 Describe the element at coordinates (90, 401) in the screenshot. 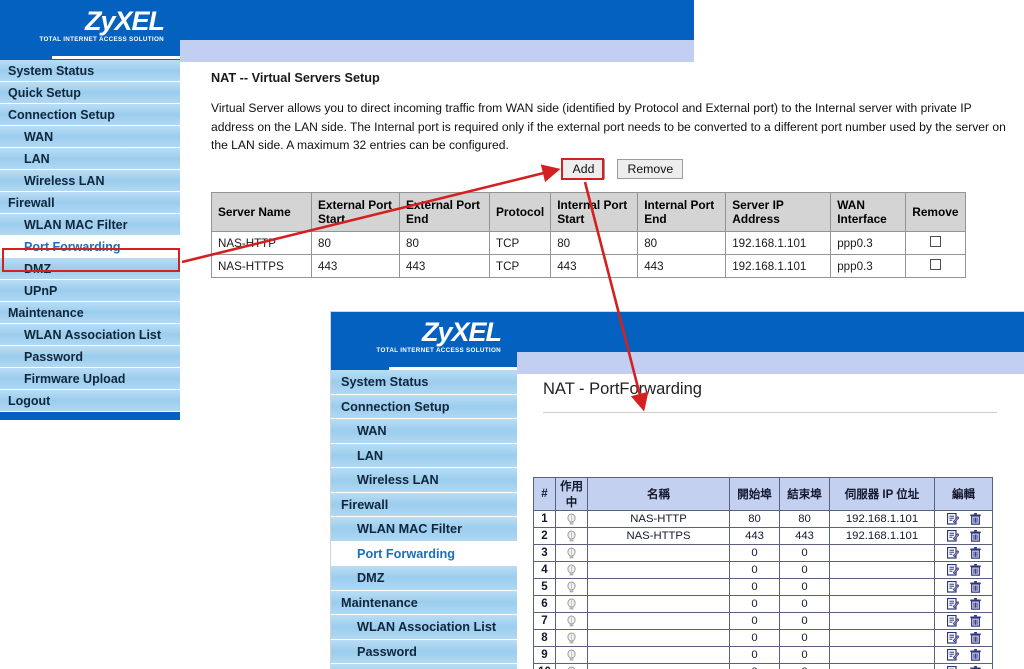

I see `sidebar-item-logout: Logout` at that location.